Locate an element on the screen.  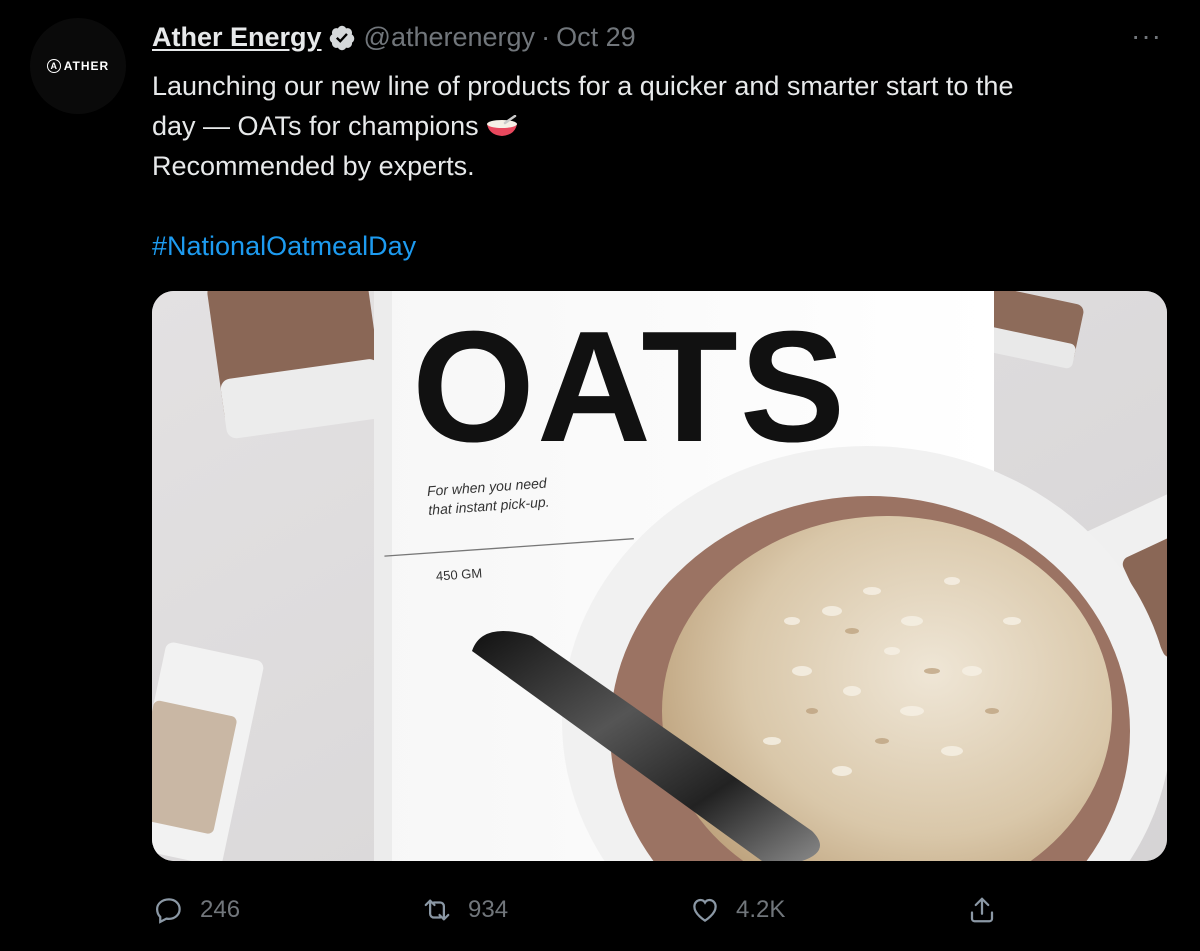
share-button is located at coordinates (982, 910).